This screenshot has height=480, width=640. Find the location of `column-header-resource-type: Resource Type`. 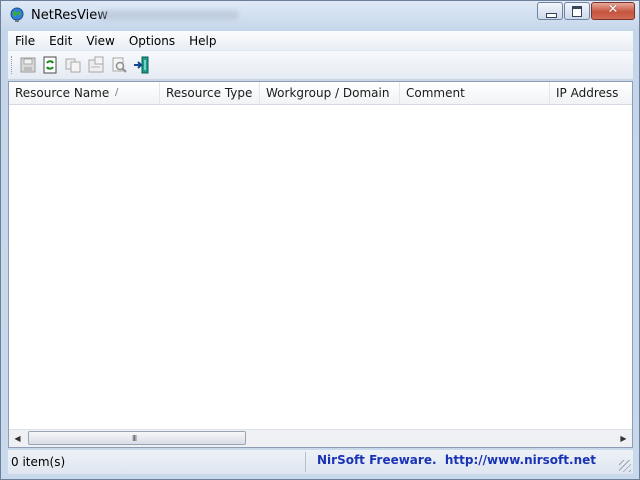

column-header-resource-type: Resource Type is located at coordinates (210, 93).